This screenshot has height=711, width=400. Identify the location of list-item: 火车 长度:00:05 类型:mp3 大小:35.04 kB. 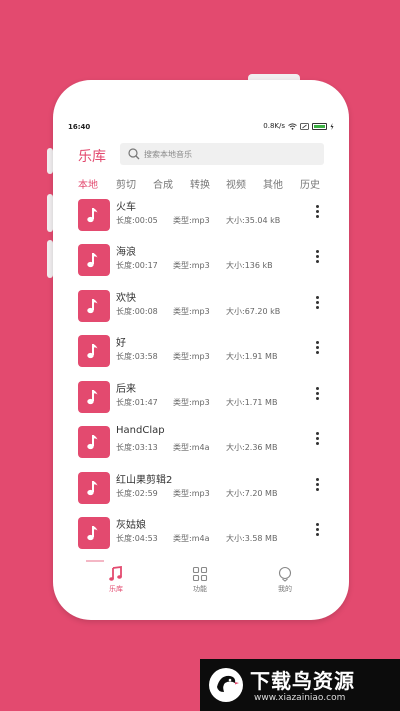
(201, 216).